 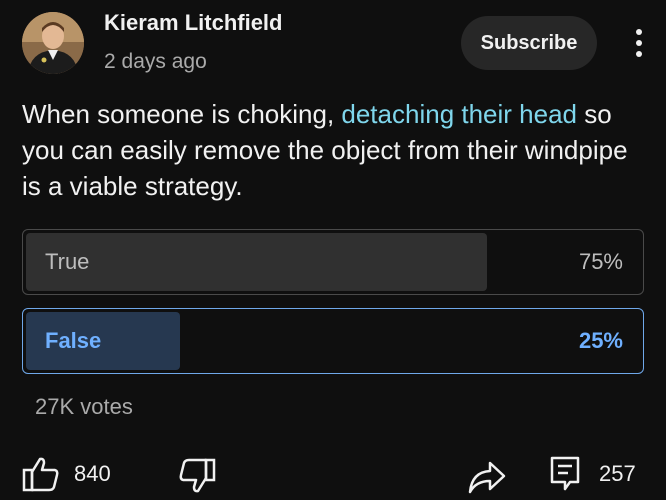 I want to click on poll-option-true: True 75%, so click(x=333, y=262).